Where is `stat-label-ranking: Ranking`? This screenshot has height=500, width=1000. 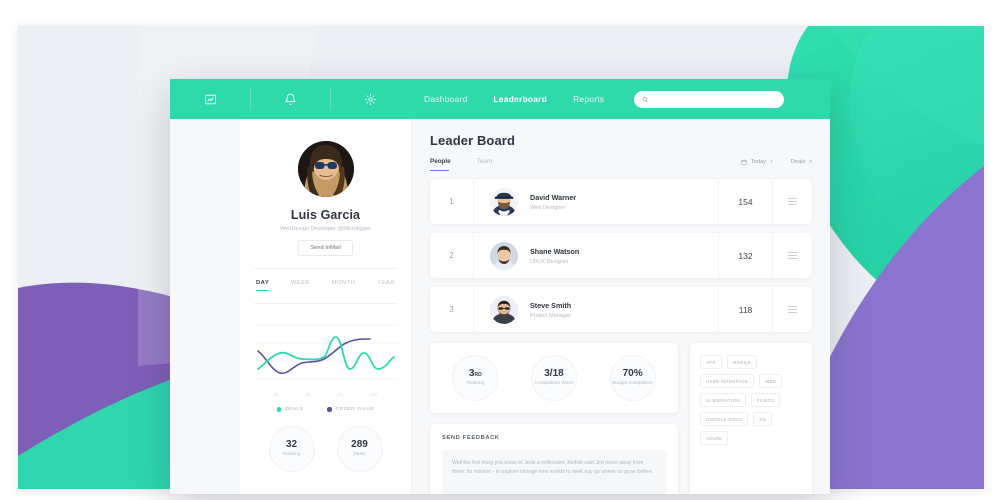 stat-label-ranking: Ranking is located at coordinates (291, 455).